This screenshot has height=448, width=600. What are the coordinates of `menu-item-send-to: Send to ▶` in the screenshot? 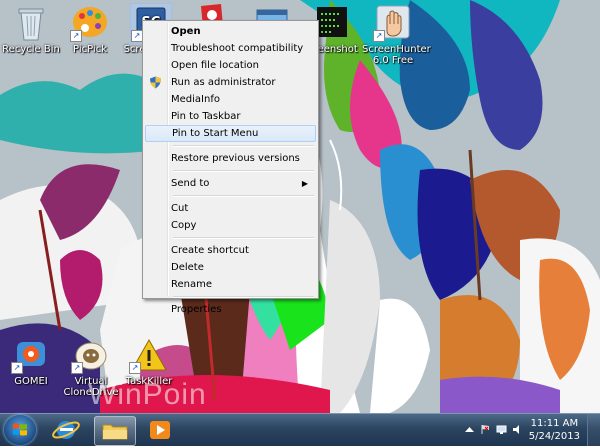 It's located at (230, 183).